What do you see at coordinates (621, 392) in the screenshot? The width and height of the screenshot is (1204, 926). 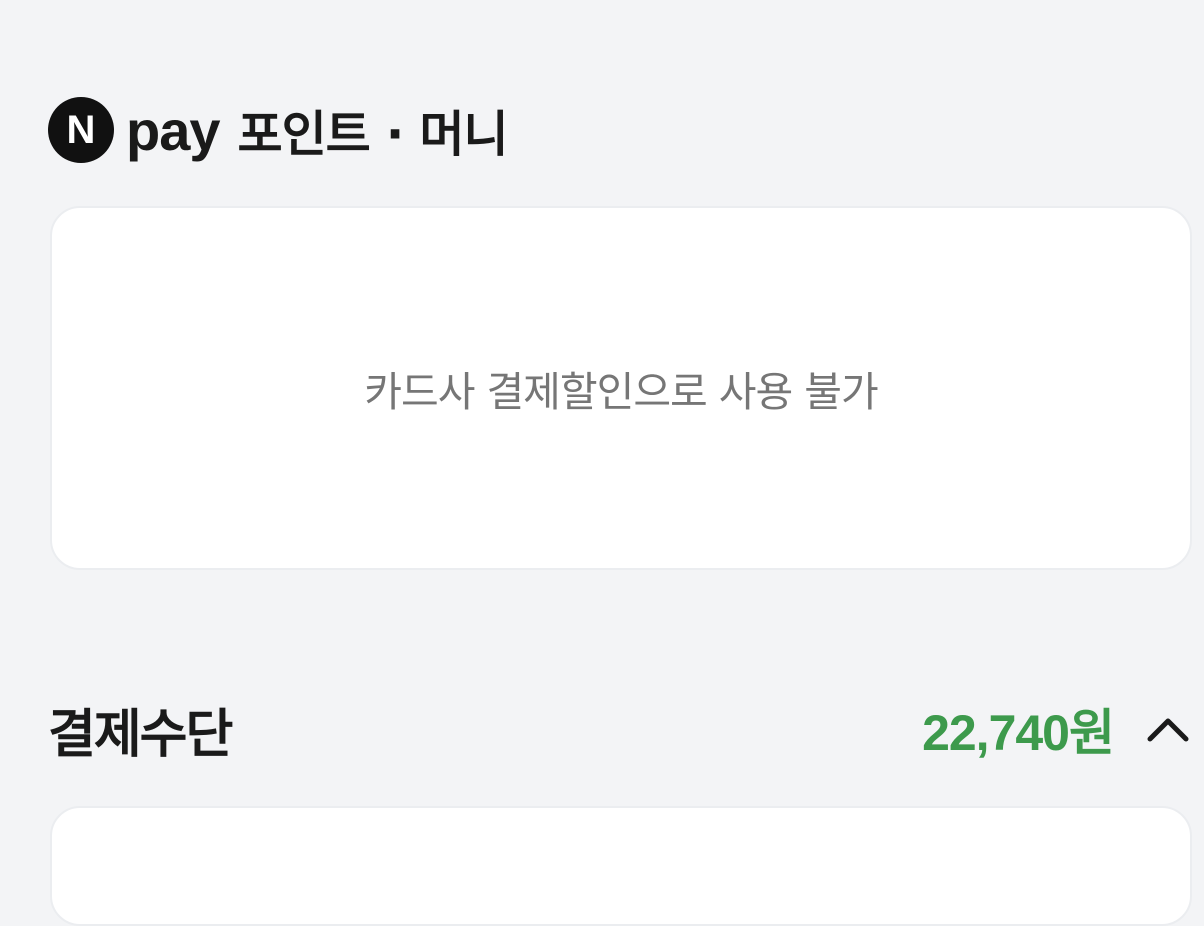 I see `points-unavailable-message: 카드사 결제할인으로 사용 불가` at bounding box center [621, 392].